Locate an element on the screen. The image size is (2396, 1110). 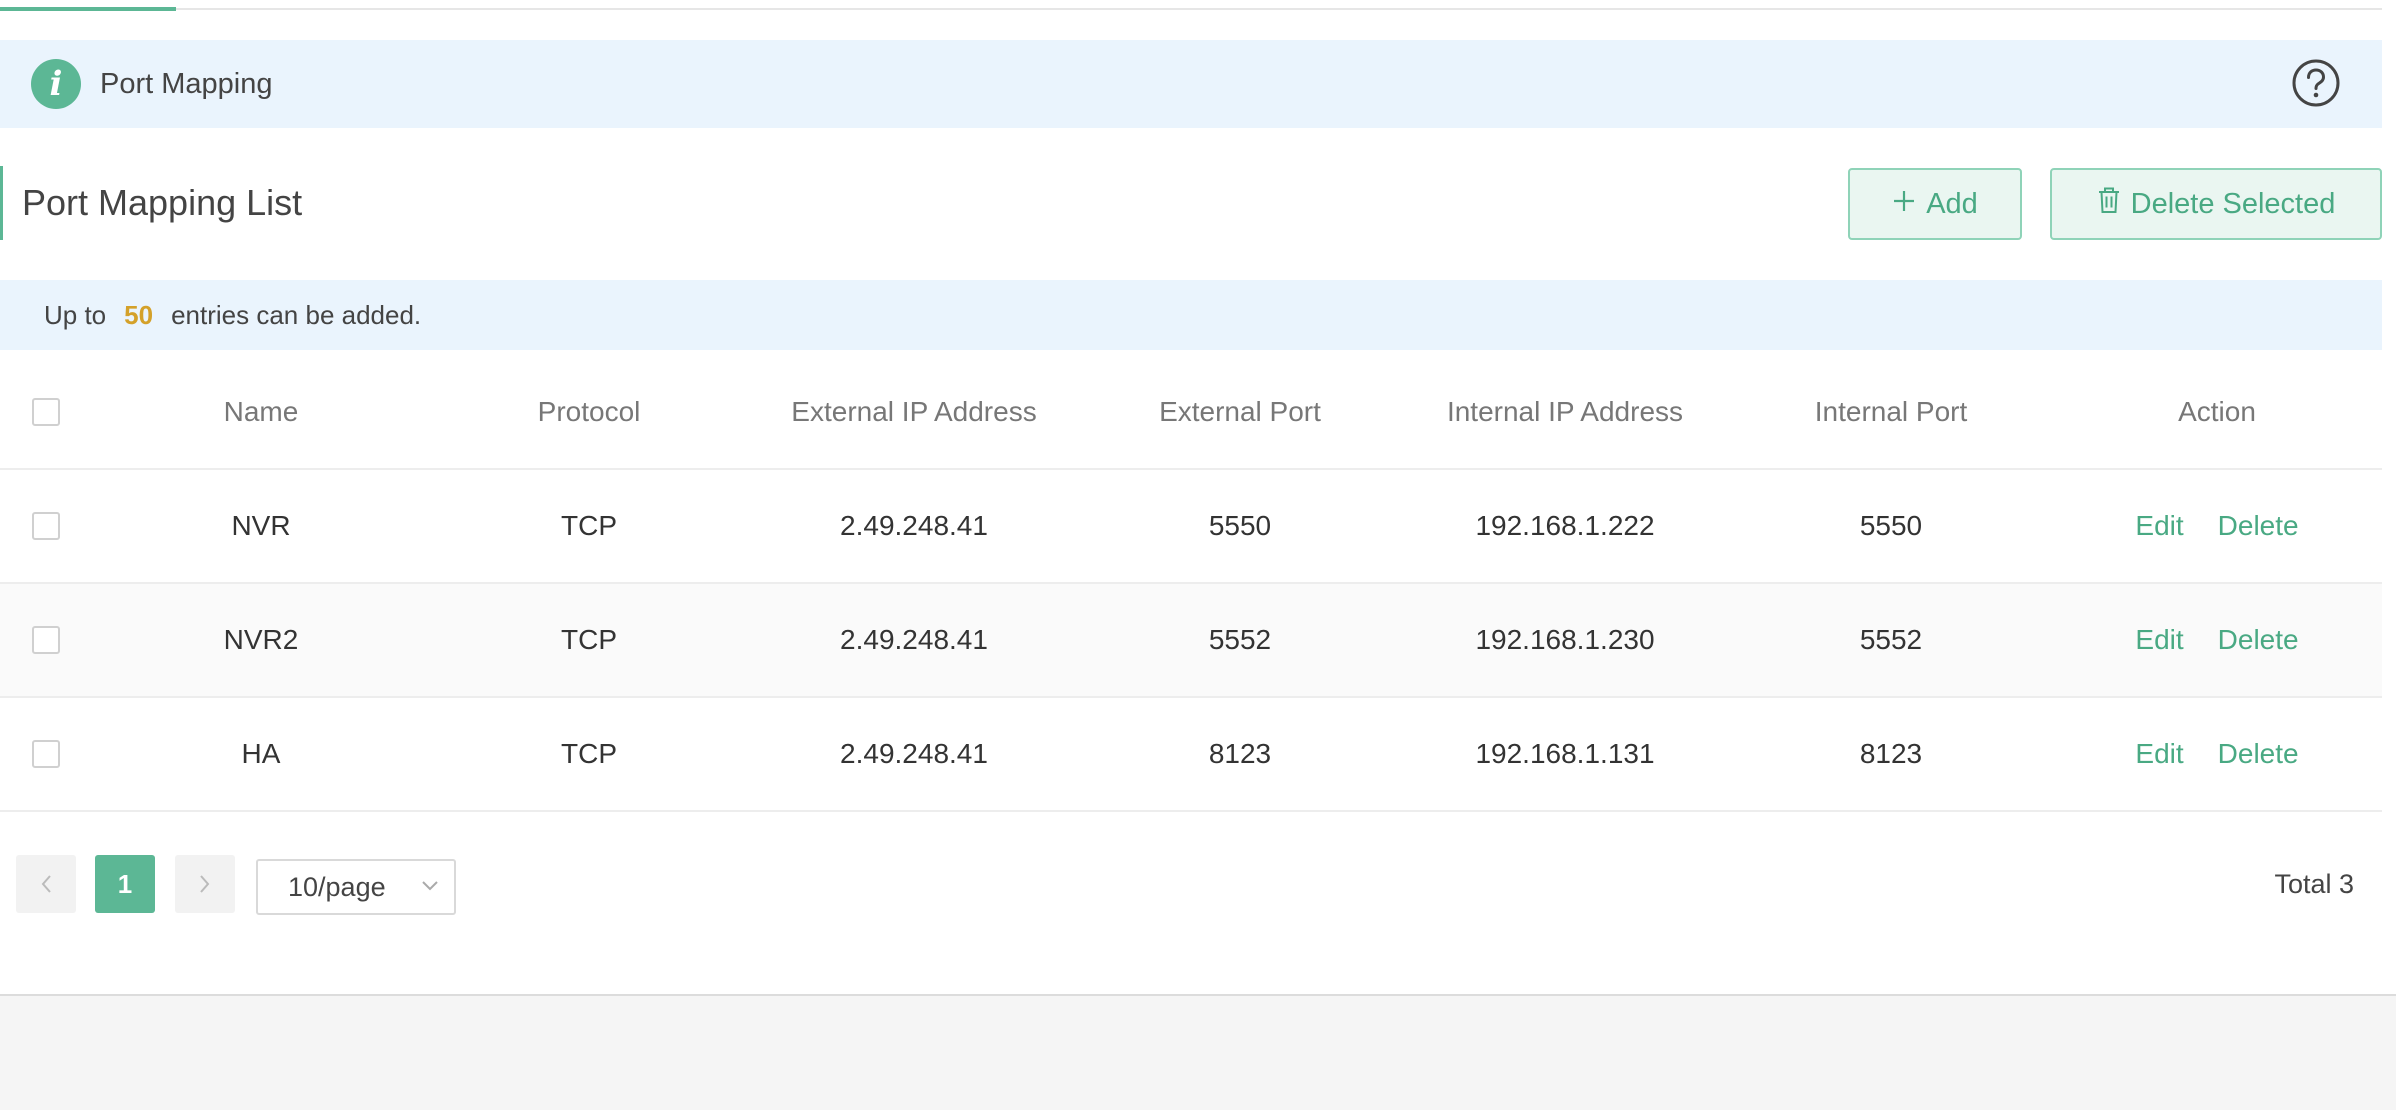
column-header-external-ip: External IP Address is located at coordinates (914, 411).